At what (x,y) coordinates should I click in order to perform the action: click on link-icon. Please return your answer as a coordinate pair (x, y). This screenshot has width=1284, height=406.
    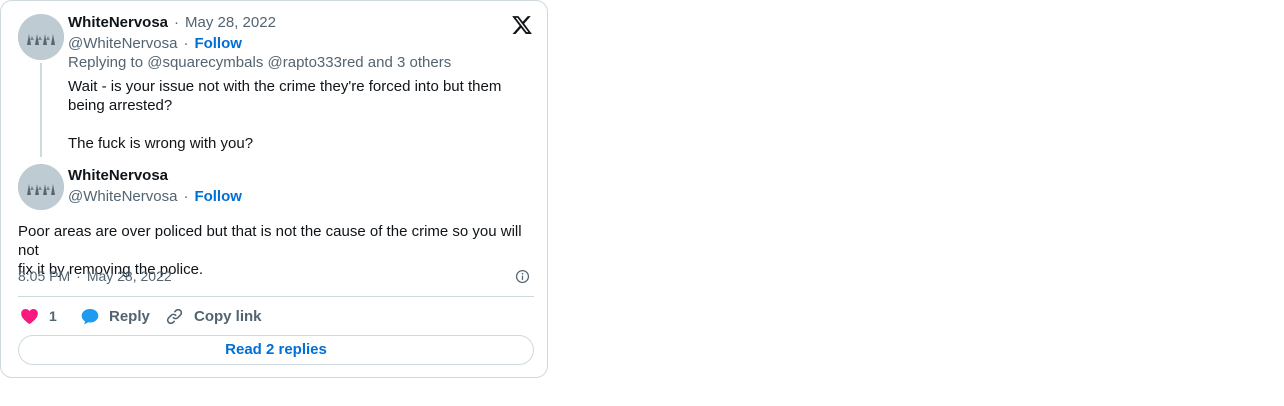
    Looking at the image, I should click on (174, 316).